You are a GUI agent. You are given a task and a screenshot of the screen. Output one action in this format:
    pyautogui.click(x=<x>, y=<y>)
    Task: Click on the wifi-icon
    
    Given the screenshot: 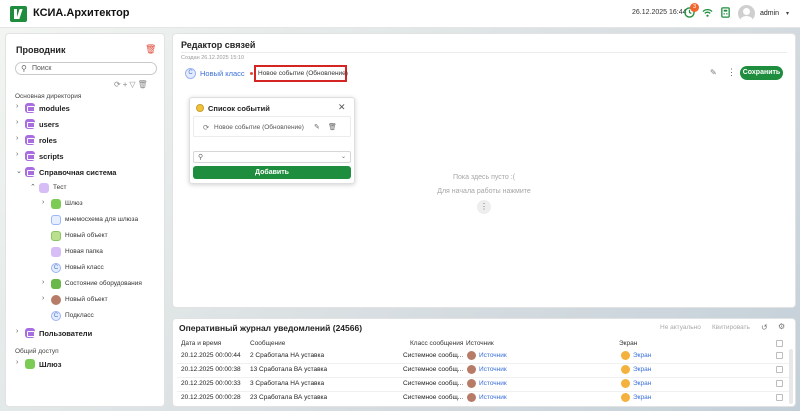 What is the action you would take?
    pyautogui.click(x=707, y=12)
    